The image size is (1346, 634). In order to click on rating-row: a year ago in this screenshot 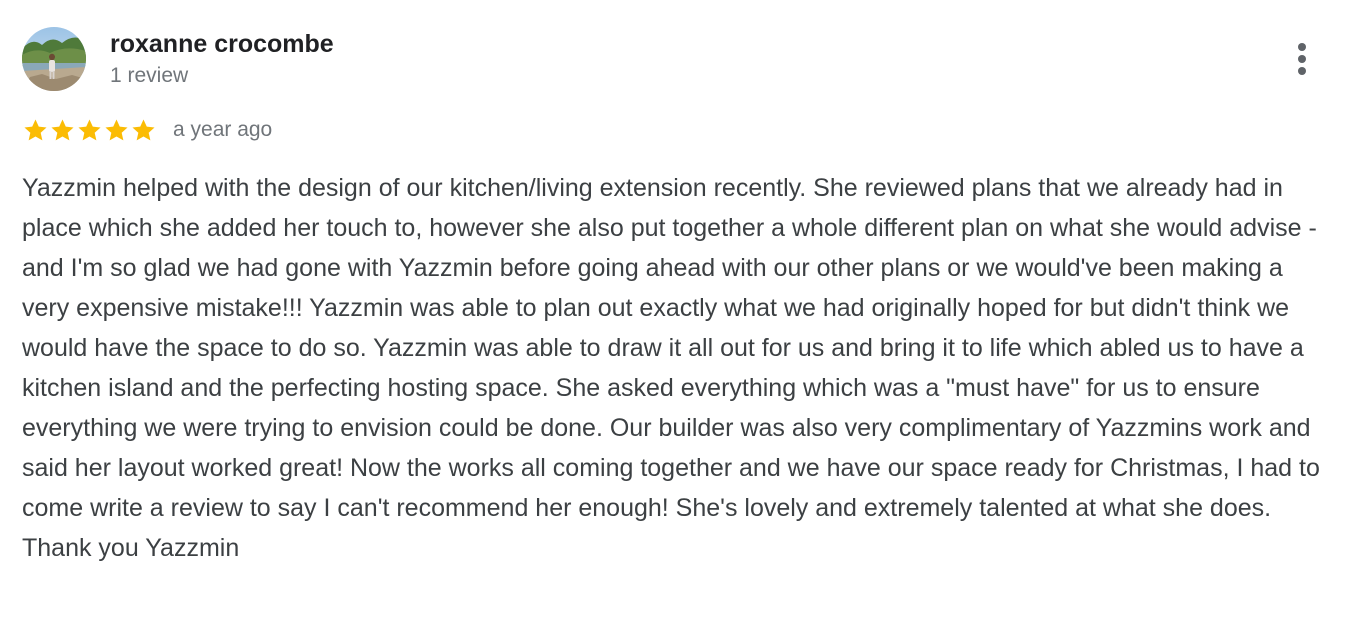, I will do `click(147, 130)`.